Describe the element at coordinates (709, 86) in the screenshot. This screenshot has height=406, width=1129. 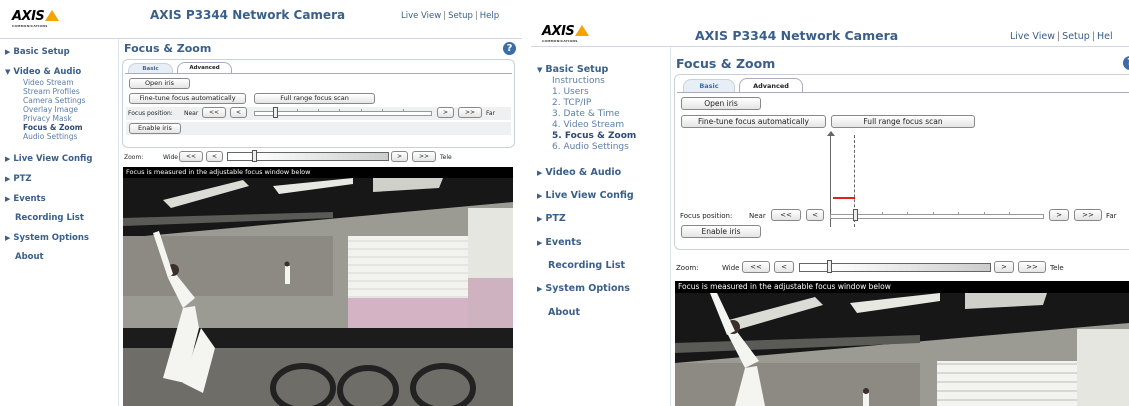
I see `tab-basic: Basic` at that location.